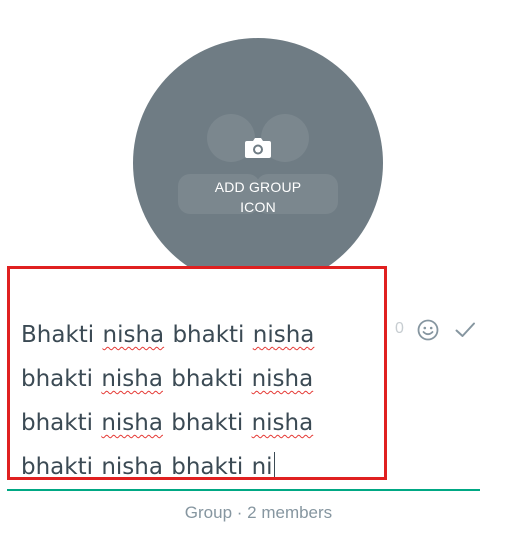 This screenshot has width=527, height=533. I want to click on word: Bhakti, so click(58, 335).